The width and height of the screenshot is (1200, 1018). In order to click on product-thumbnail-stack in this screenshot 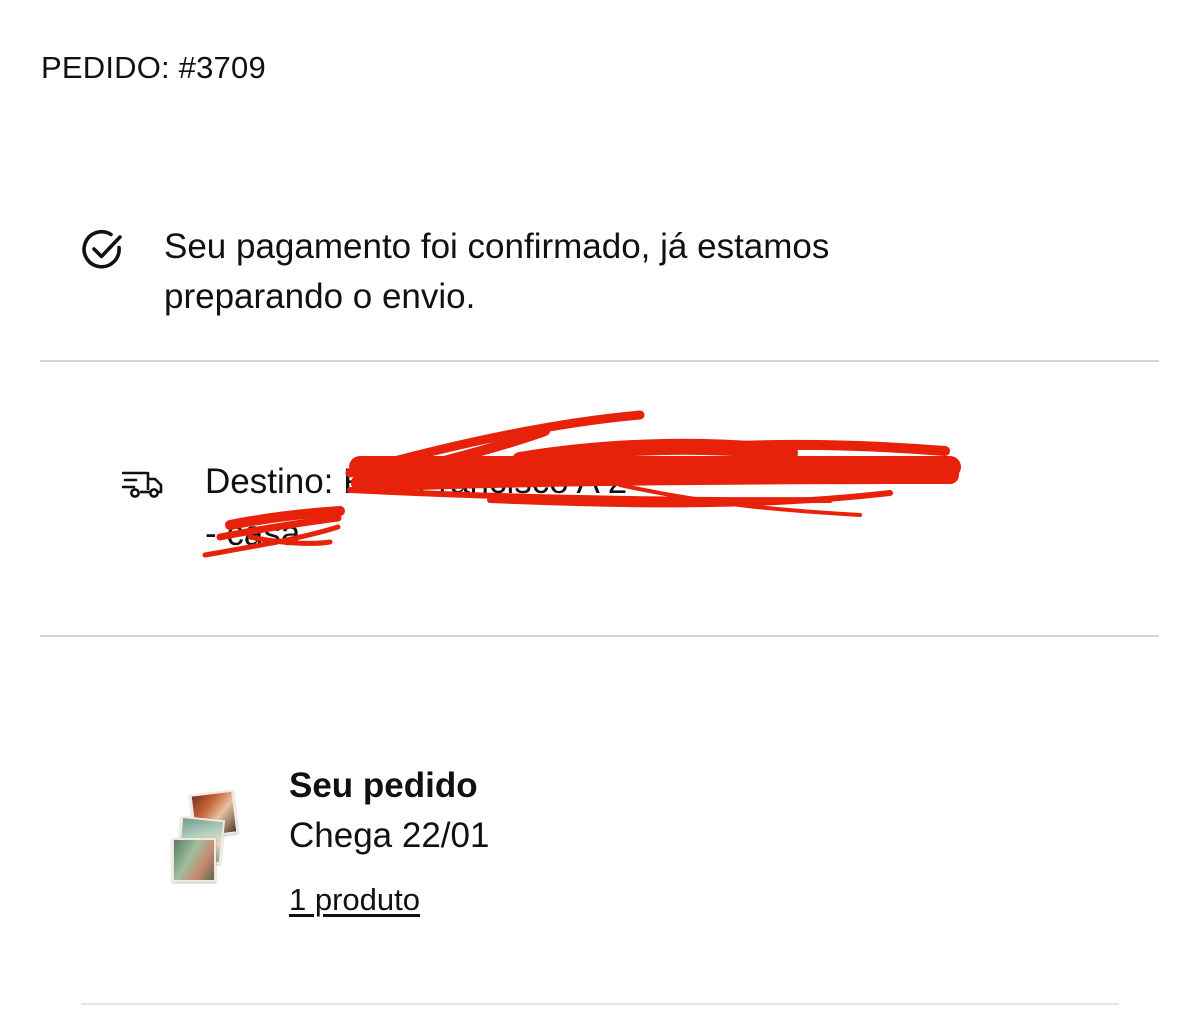, I will do `click(203, 837)`.